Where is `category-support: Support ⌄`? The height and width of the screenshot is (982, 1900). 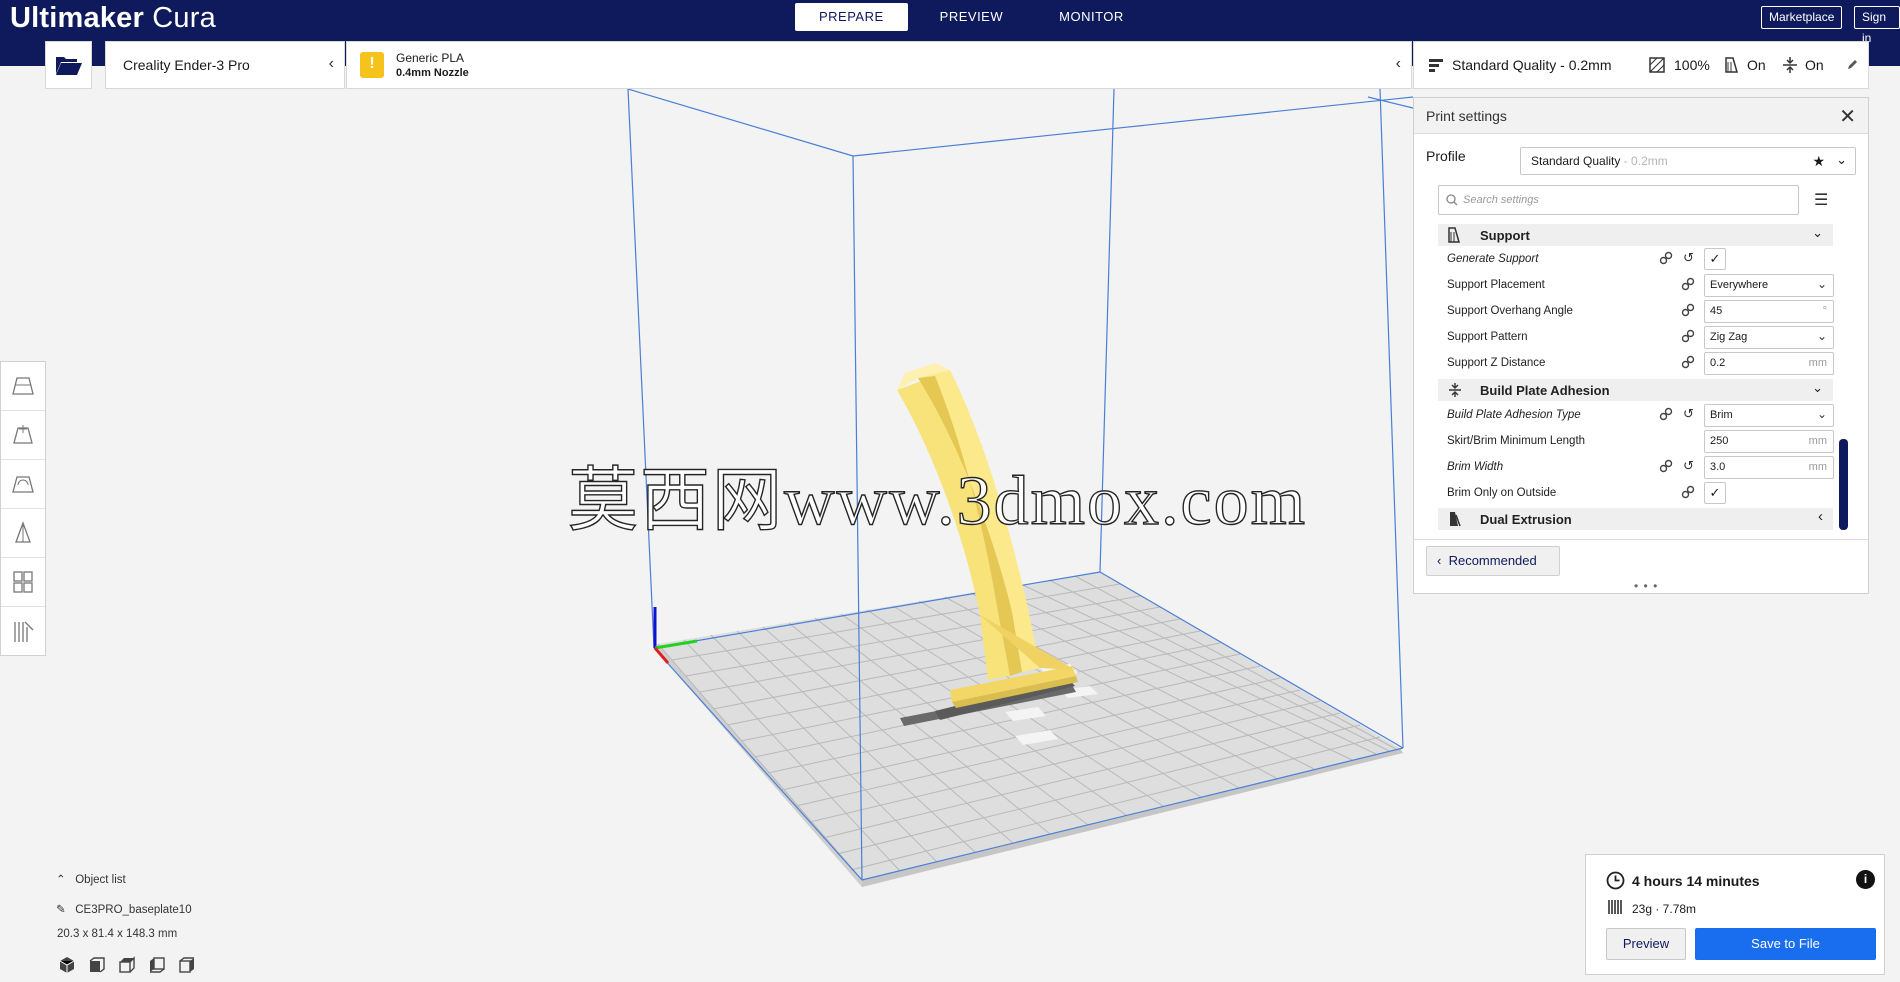
category-support: Support ⌄ is located at coordinates (1635, 235).